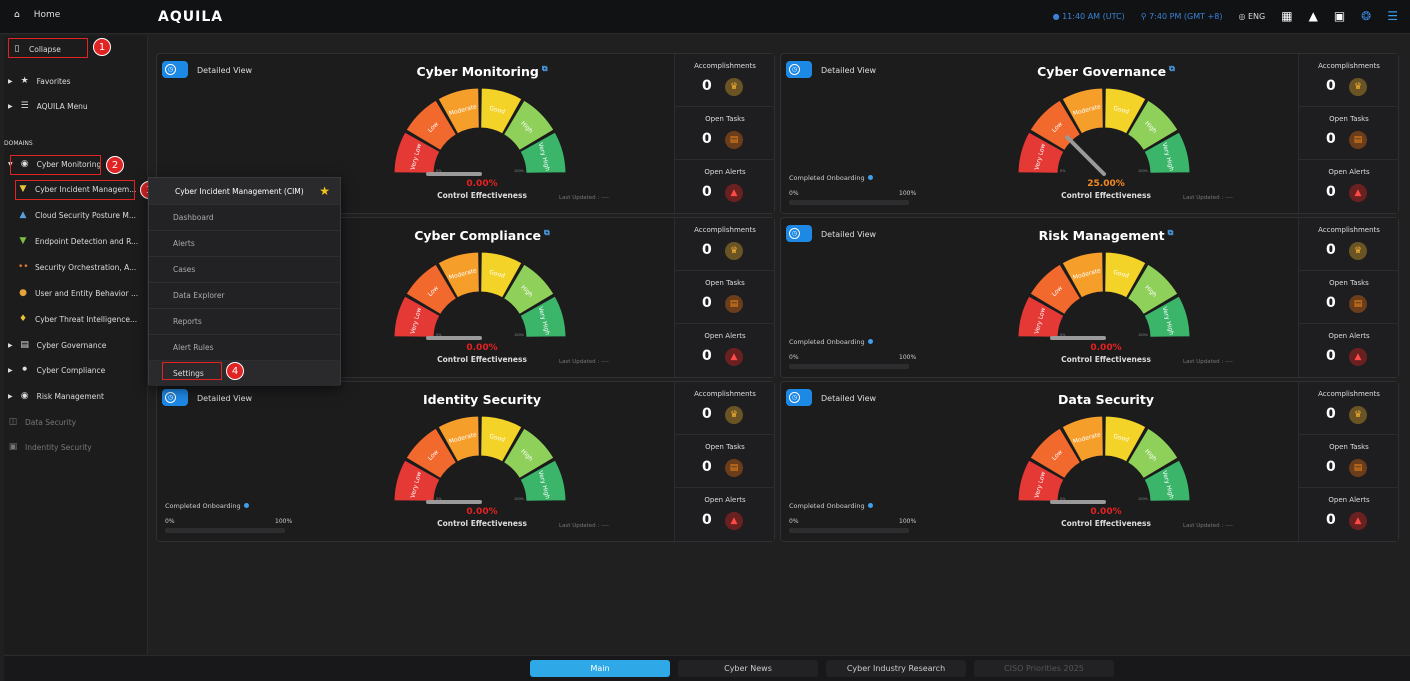 This screenshot has height=681, width=1410. I want to click on popup-item-dashboard: Dashboard, so click(244, 217).